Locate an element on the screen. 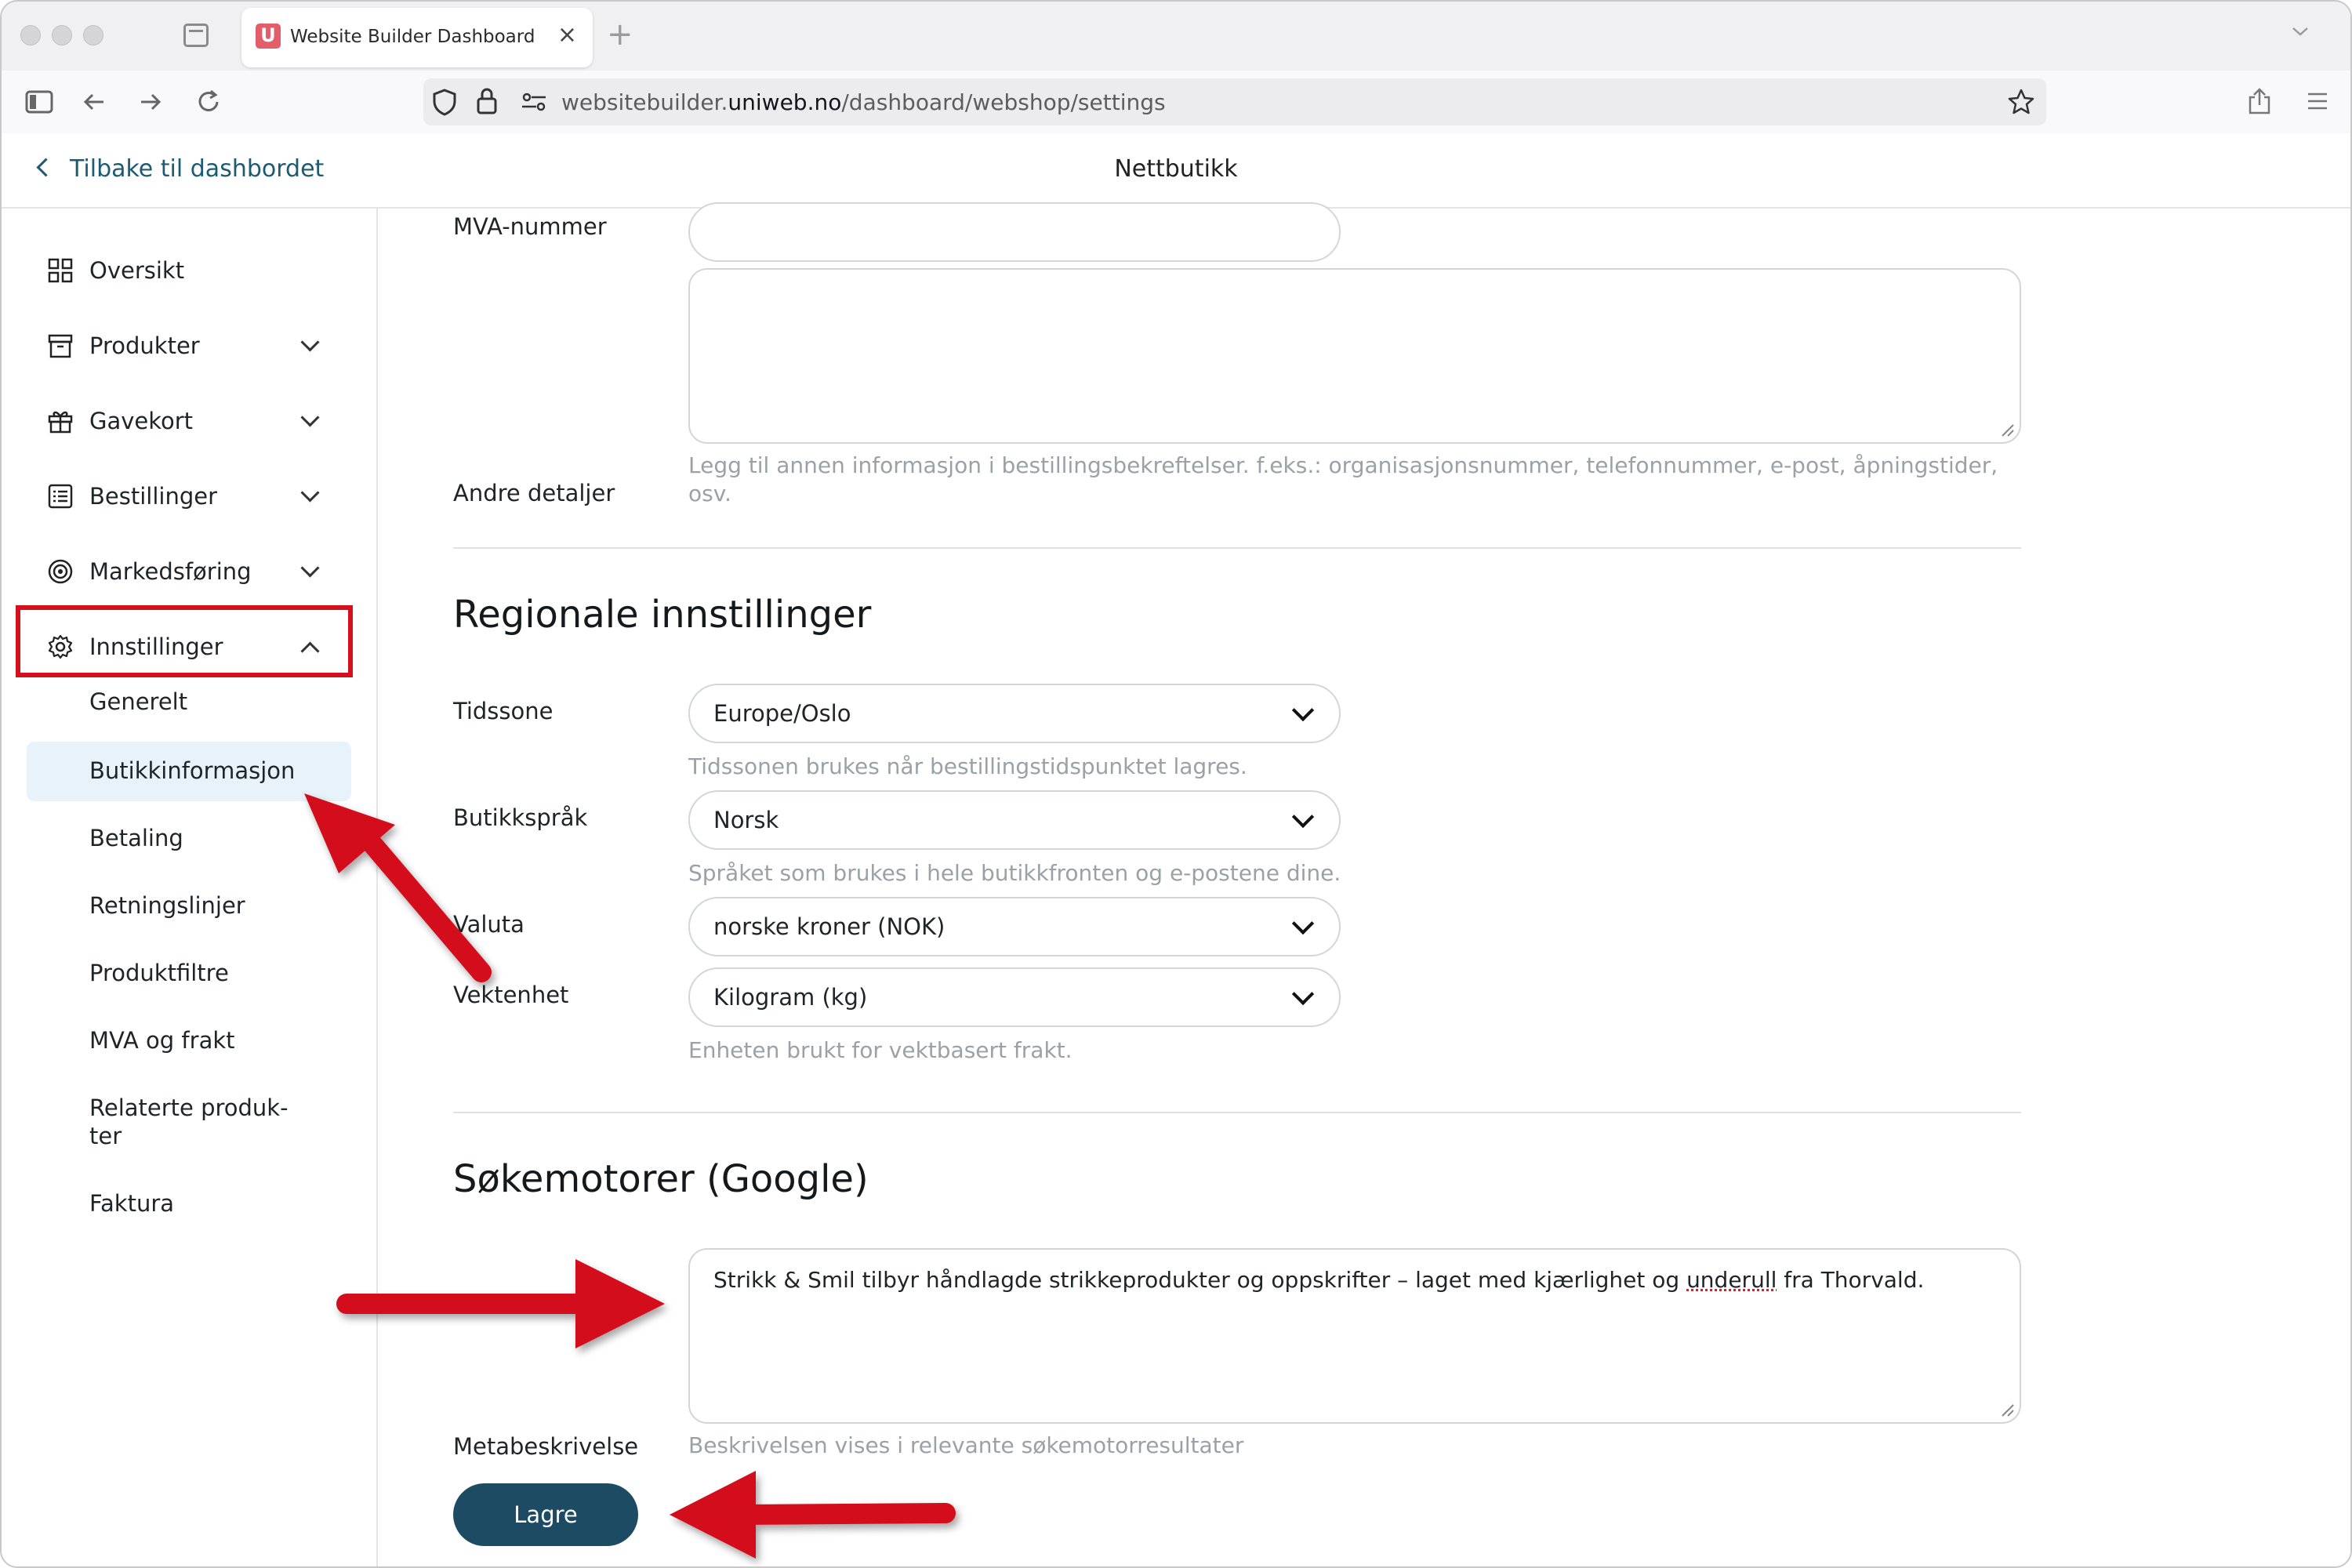  store-language-label: Butikkspråk is located at coordinates (520, 817).